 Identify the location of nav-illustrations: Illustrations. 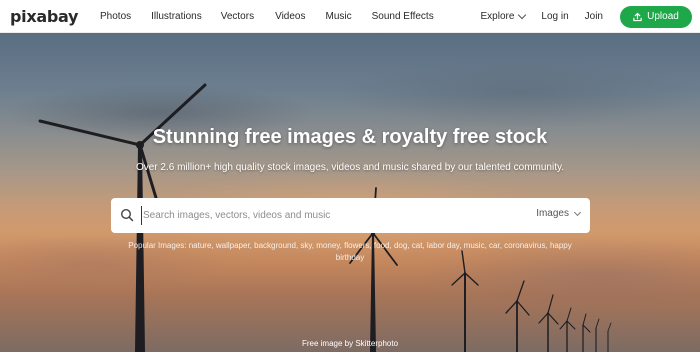
(176, 16).